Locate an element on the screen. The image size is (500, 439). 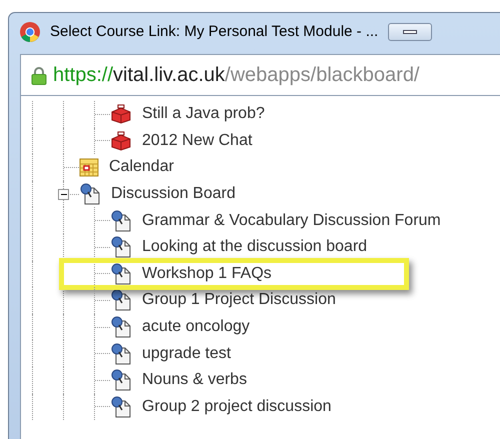
tree-item-label: Still a Java prob? is located at coordinates (203, 114).